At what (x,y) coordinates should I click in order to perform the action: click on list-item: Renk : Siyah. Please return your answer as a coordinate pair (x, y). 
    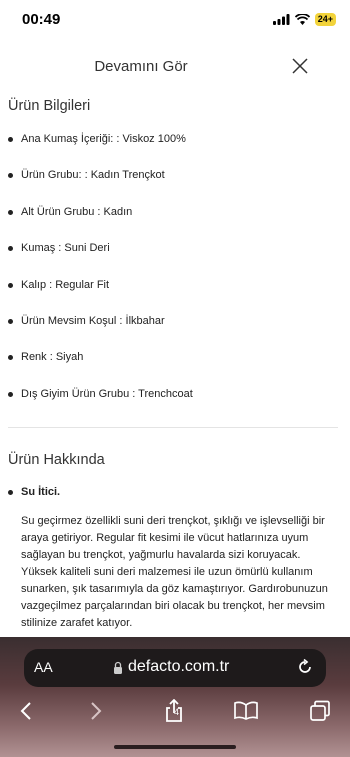
    Looking at the image, I should click on (45, 357).